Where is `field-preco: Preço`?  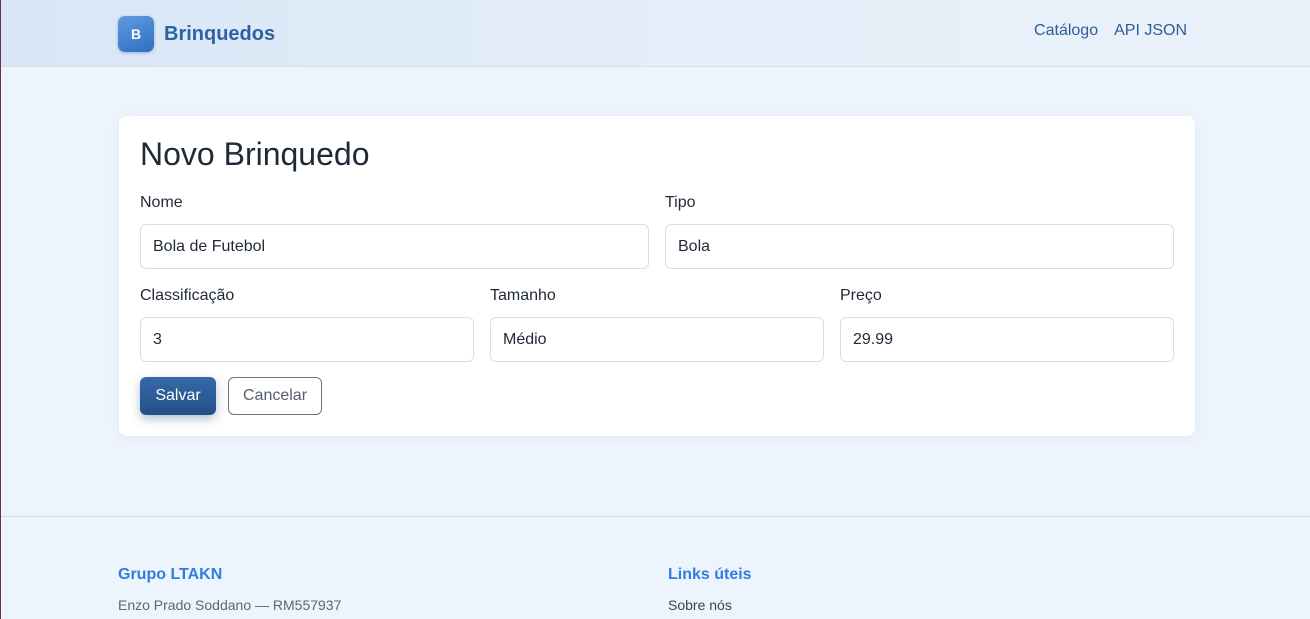
field-preco: Preço is located at coordinates (1007, 324).